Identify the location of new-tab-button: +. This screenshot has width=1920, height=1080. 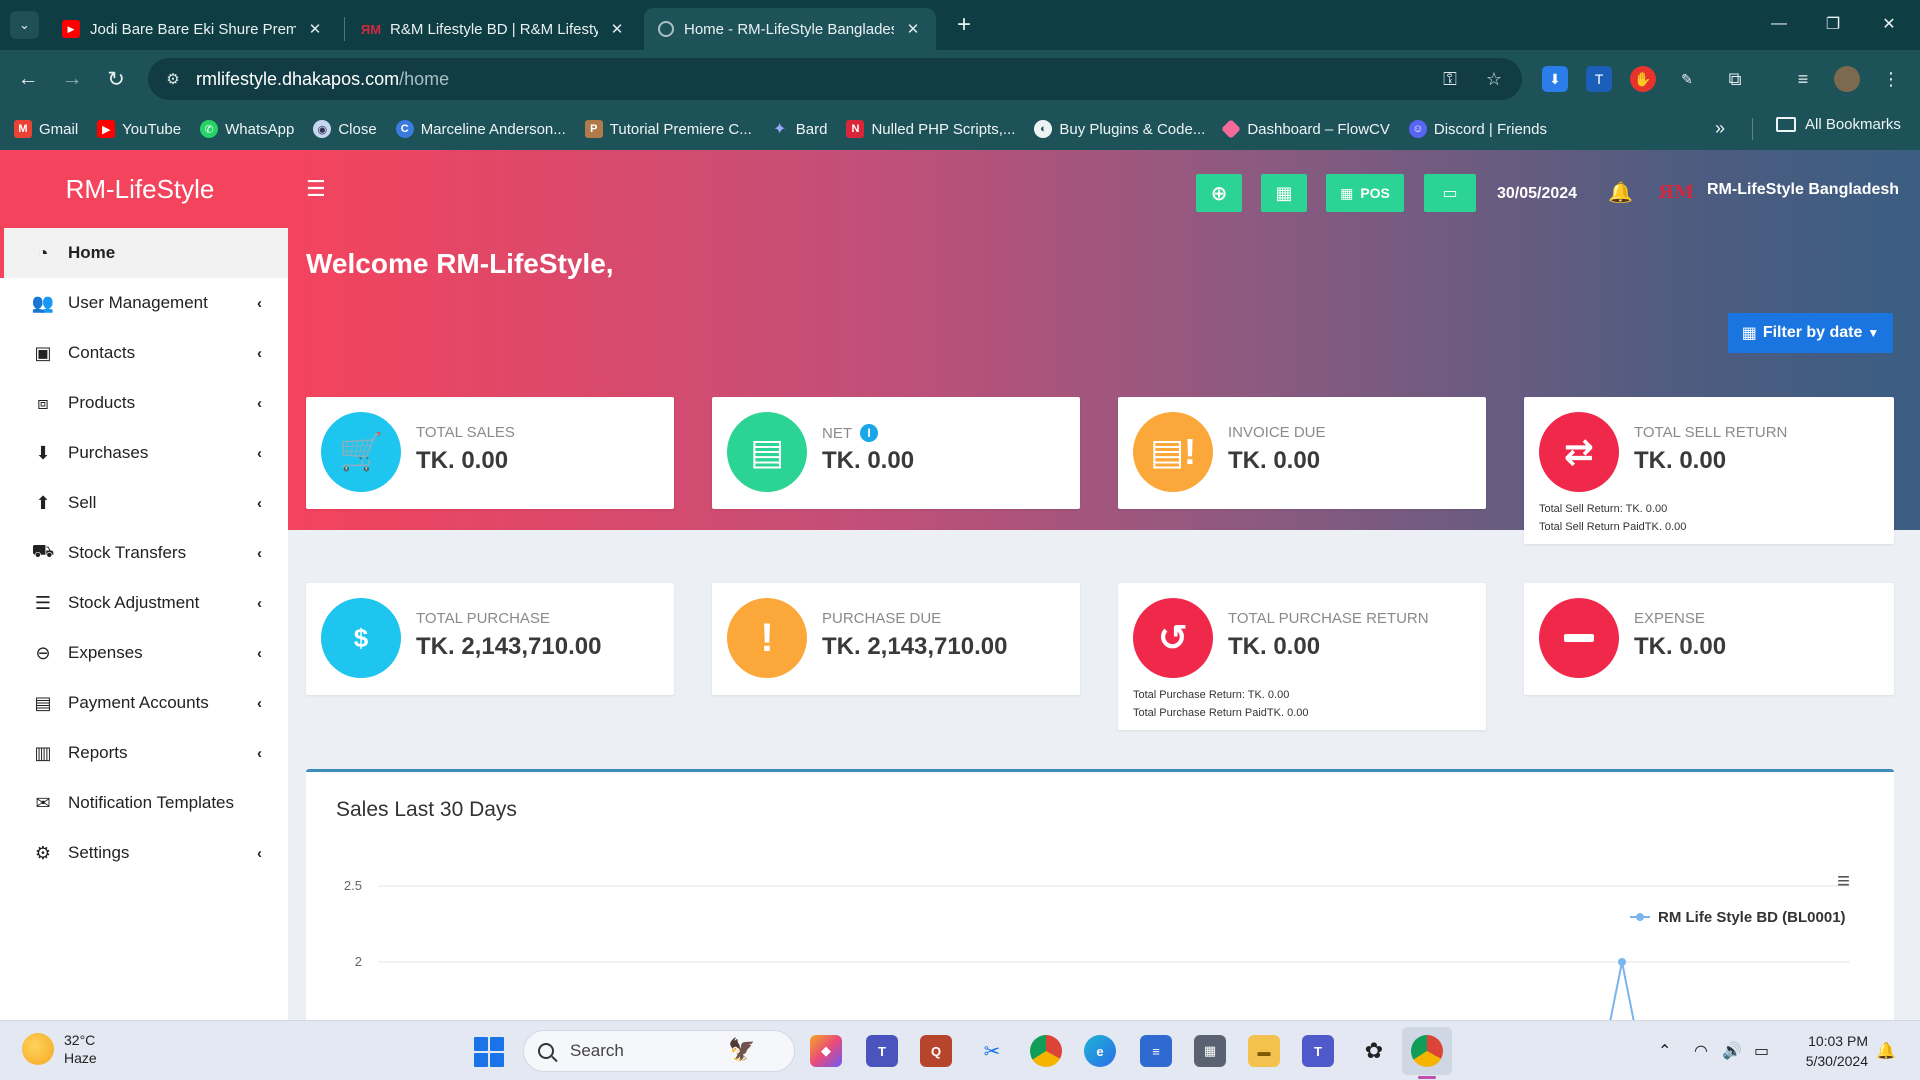
(964, 25).